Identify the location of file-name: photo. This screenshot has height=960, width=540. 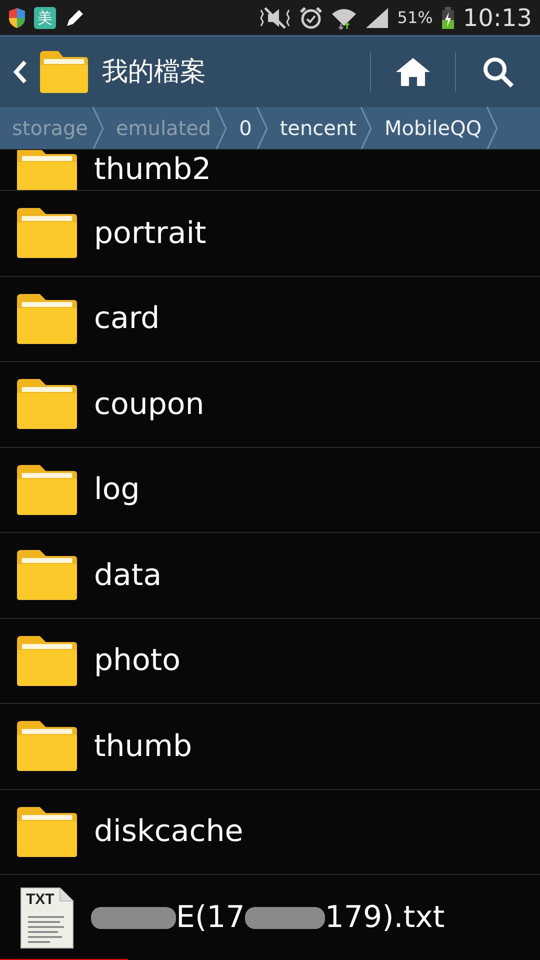
(137, 661).